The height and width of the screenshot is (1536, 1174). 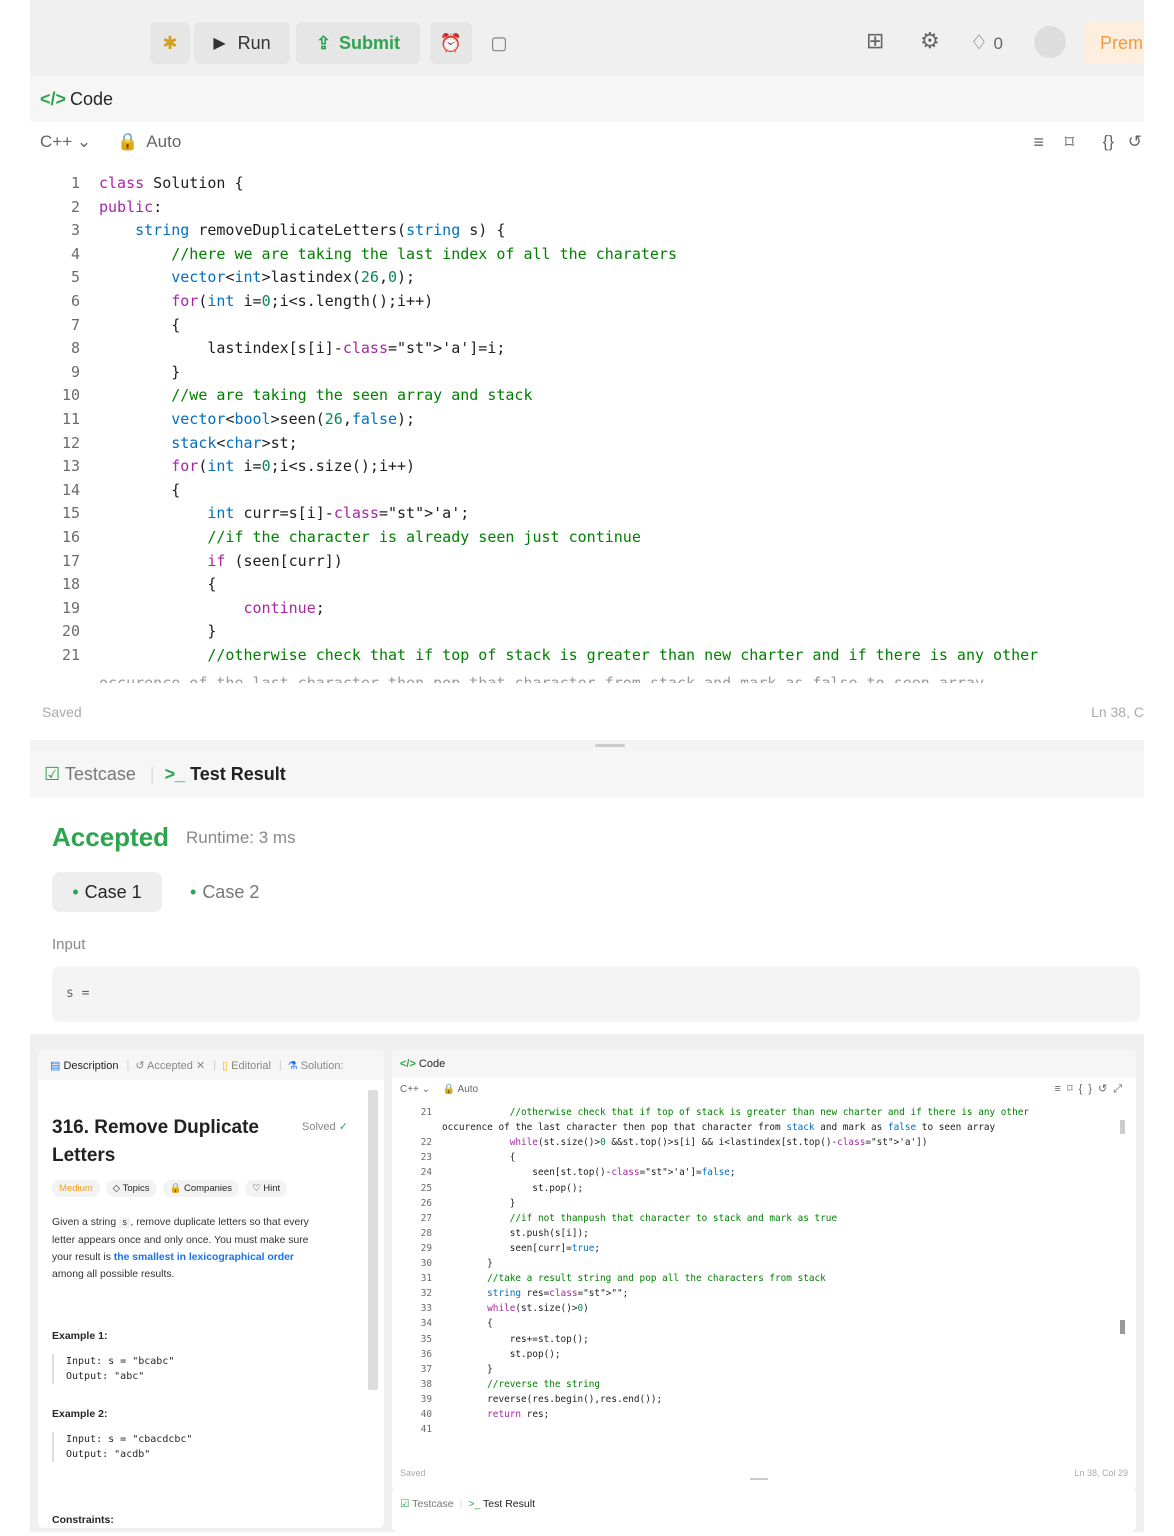 I want to click on code2-line: 24 seen[st.top()-class="st">'a']=false;, so click(x=764, y=1172).